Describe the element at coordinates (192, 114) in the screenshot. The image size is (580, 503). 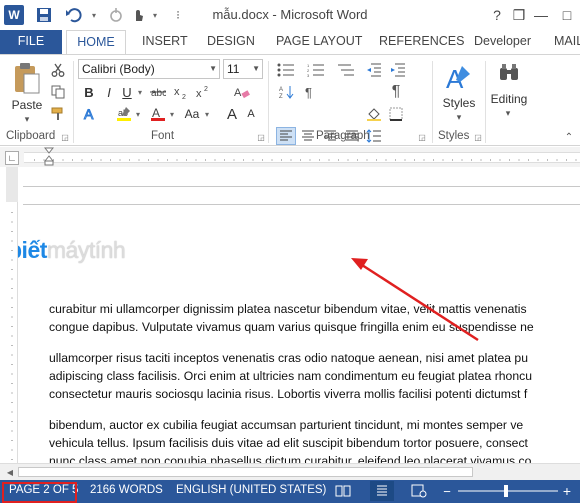
I see `change-case-button: Aa` at that location.